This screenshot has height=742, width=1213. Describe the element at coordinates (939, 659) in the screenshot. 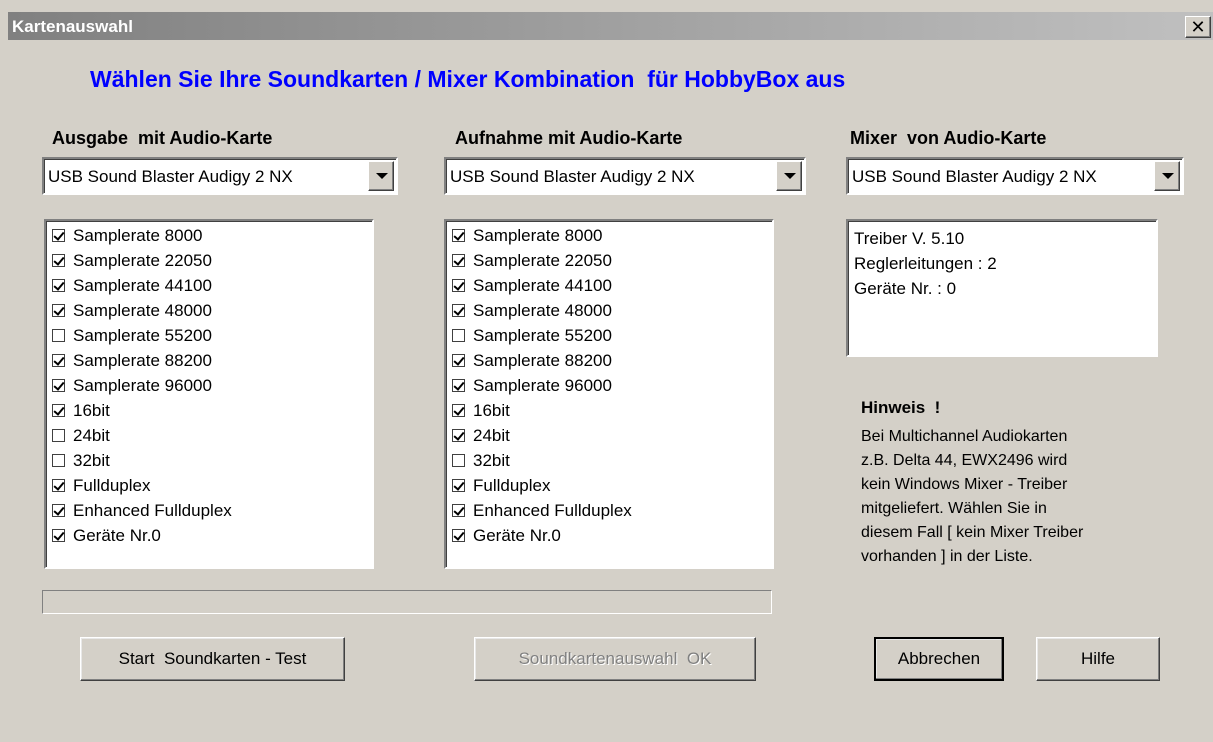

I see `cancel-button: Abbrechen` at that location.